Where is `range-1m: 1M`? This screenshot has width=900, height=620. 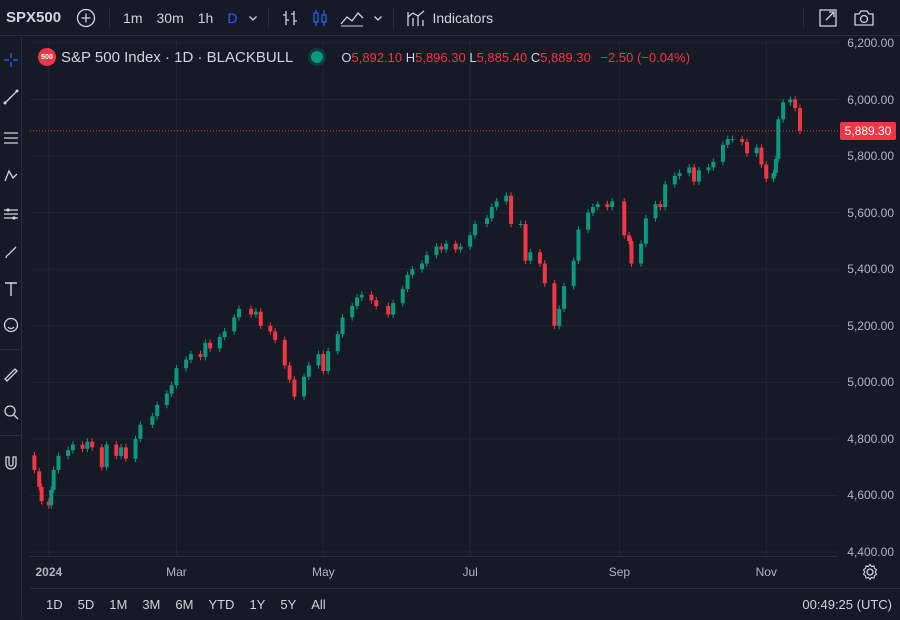 range-1m: 1M is located at coordinates (117, 604).